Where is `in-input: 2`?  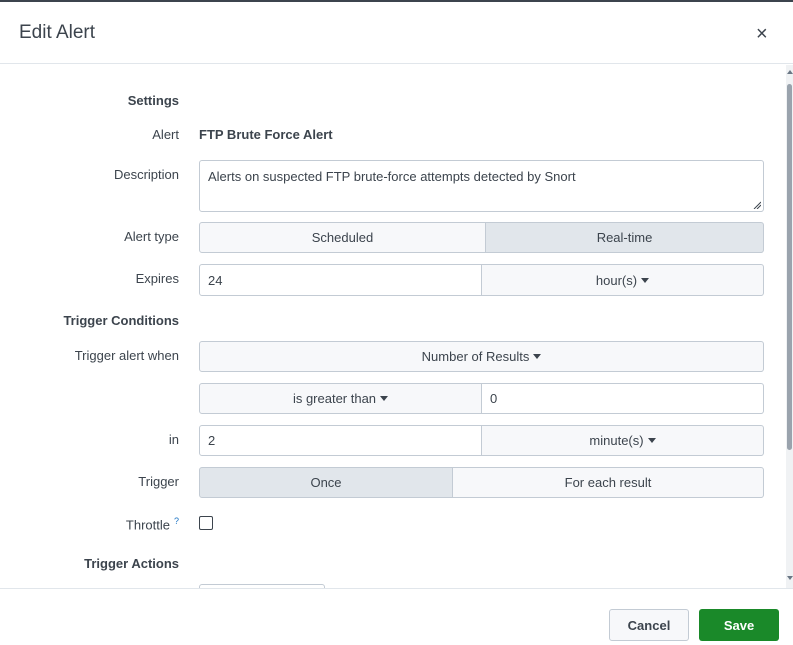 in-input: 2 is located at coordinates (340, 440).